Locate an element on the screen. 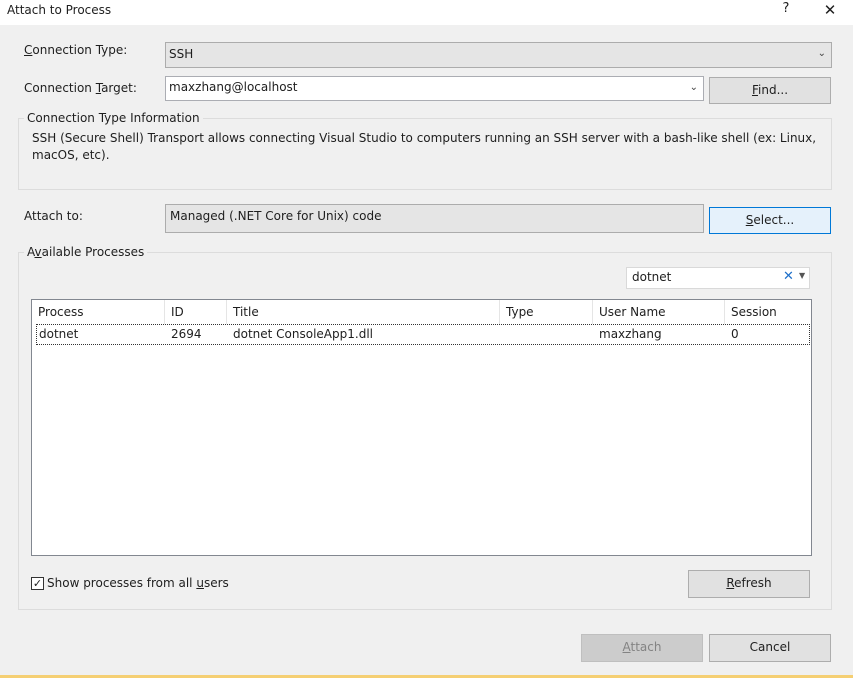 The height and width of the screenshot is (678, 853). title-bar: Attach to Process ? ✕ is located at coordinates (426, 12).